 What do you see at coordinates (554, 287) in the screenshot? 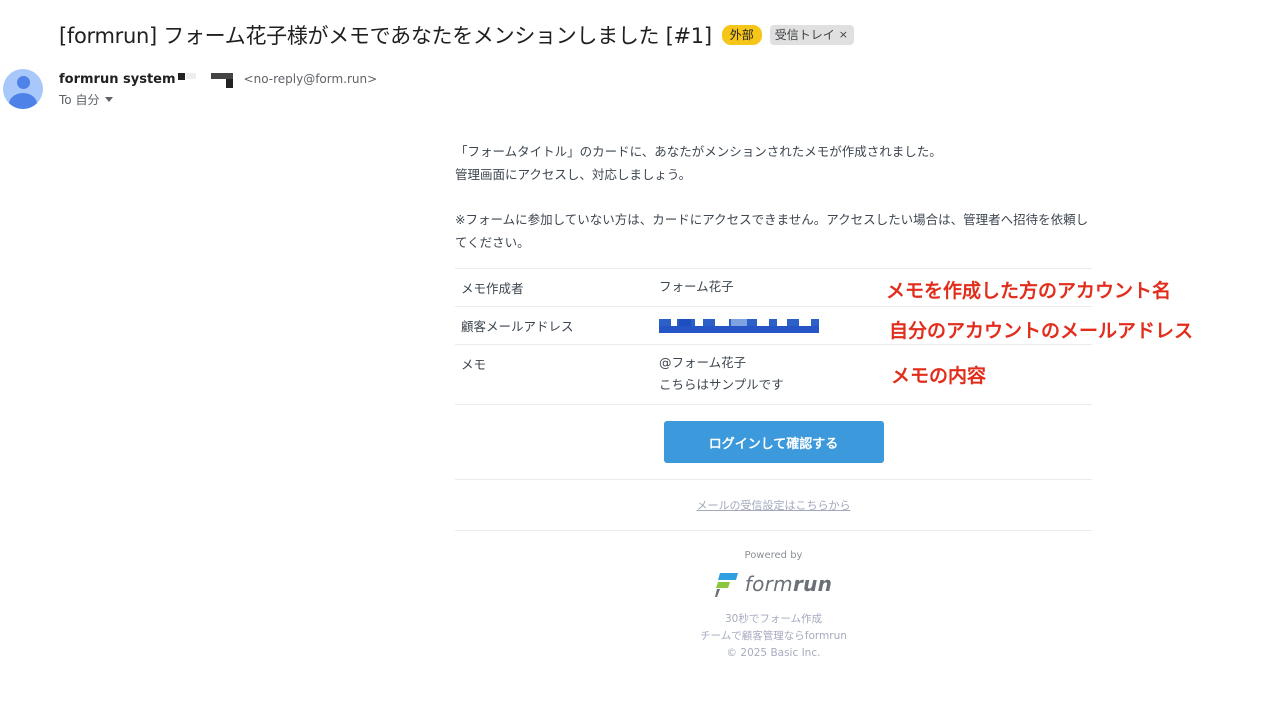
I see `table-label: メモ作成者` at bounding box center [554, 287].